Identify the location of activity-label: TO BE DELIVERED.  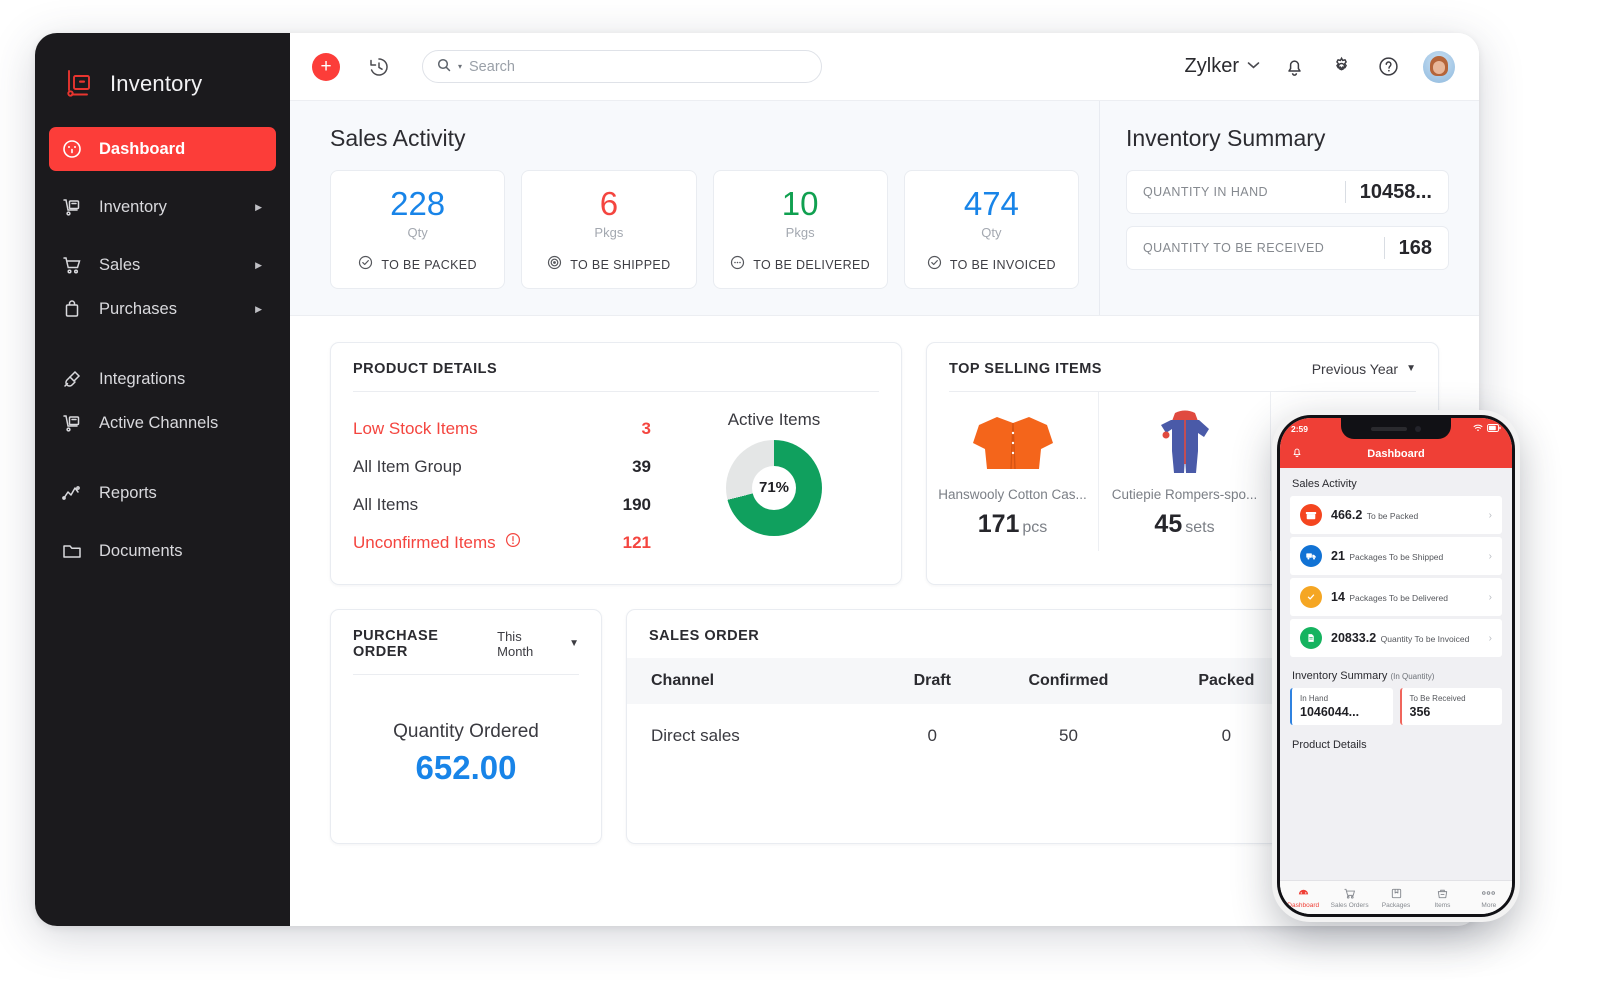
(812, 264).